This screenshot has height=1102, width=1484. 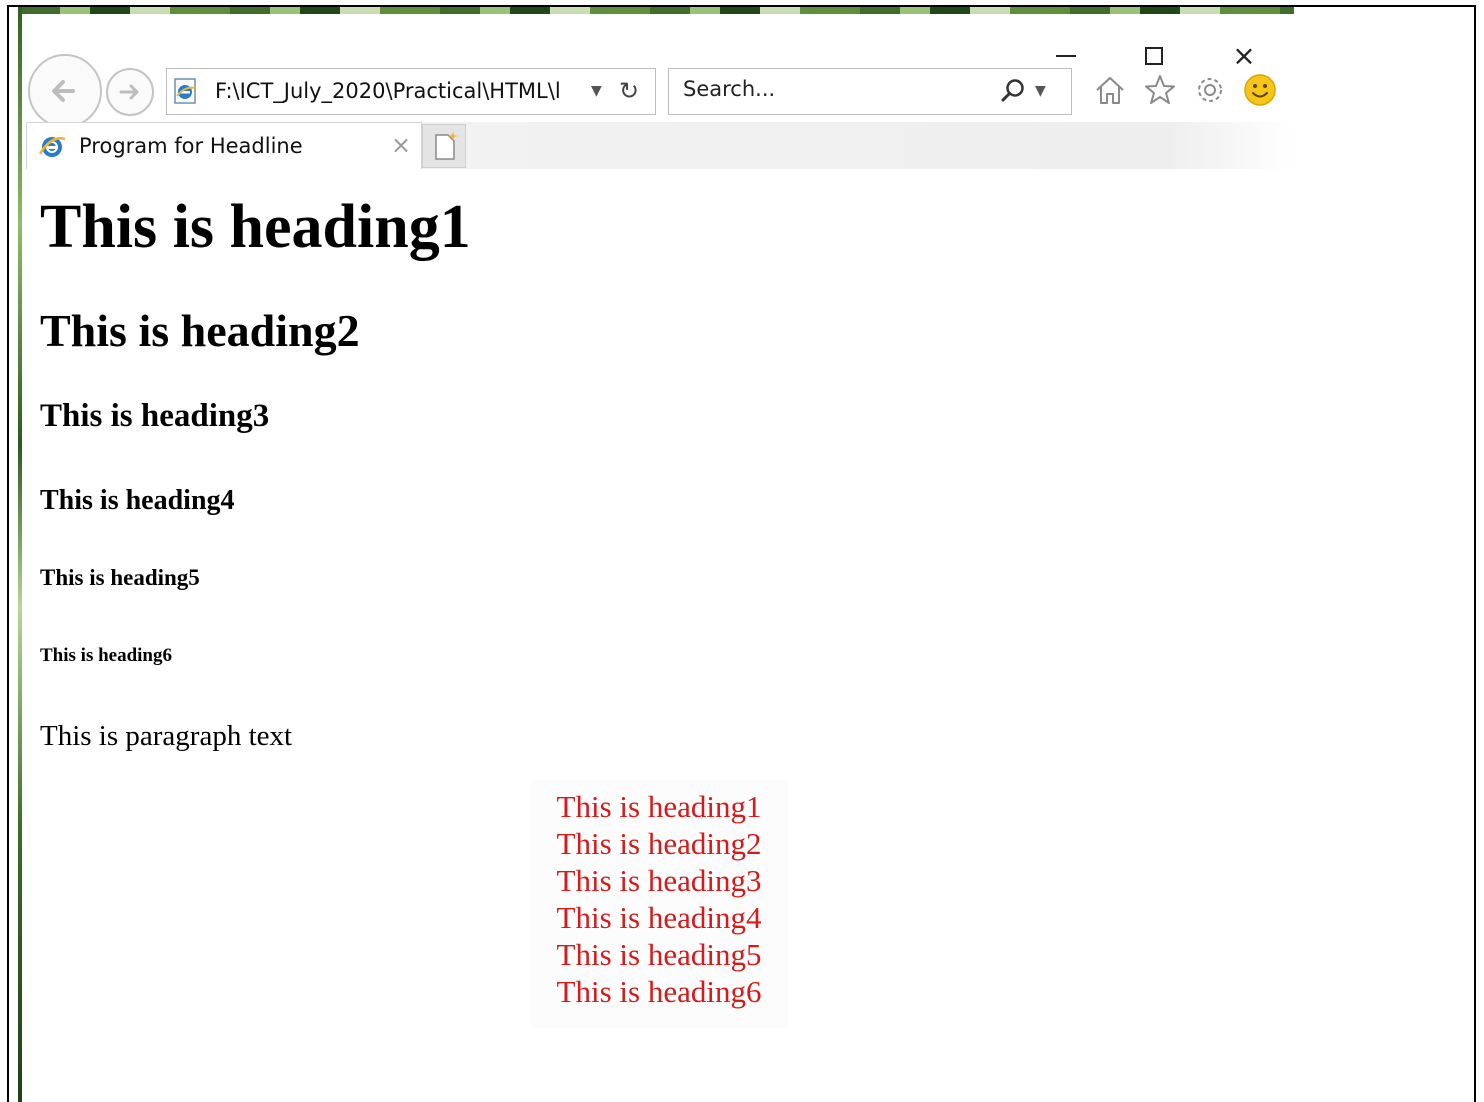 I want to click on heading-5: This is heading5, so click(x=120, y=577).